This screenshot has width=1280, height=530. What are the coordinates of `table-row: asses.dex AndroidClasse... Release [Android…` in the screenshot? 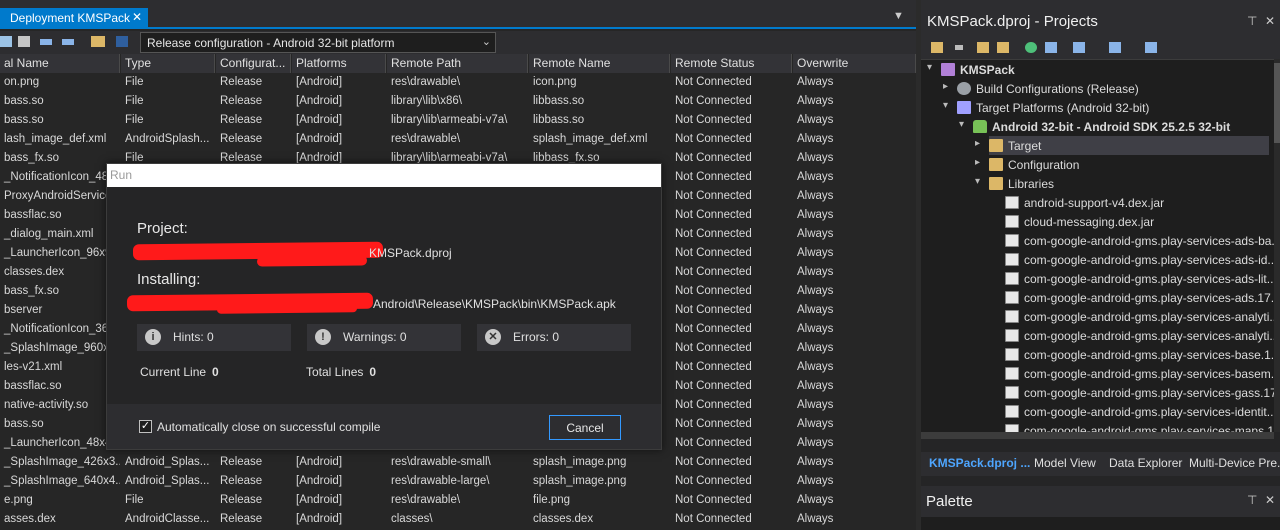 It's located at (458, 519).